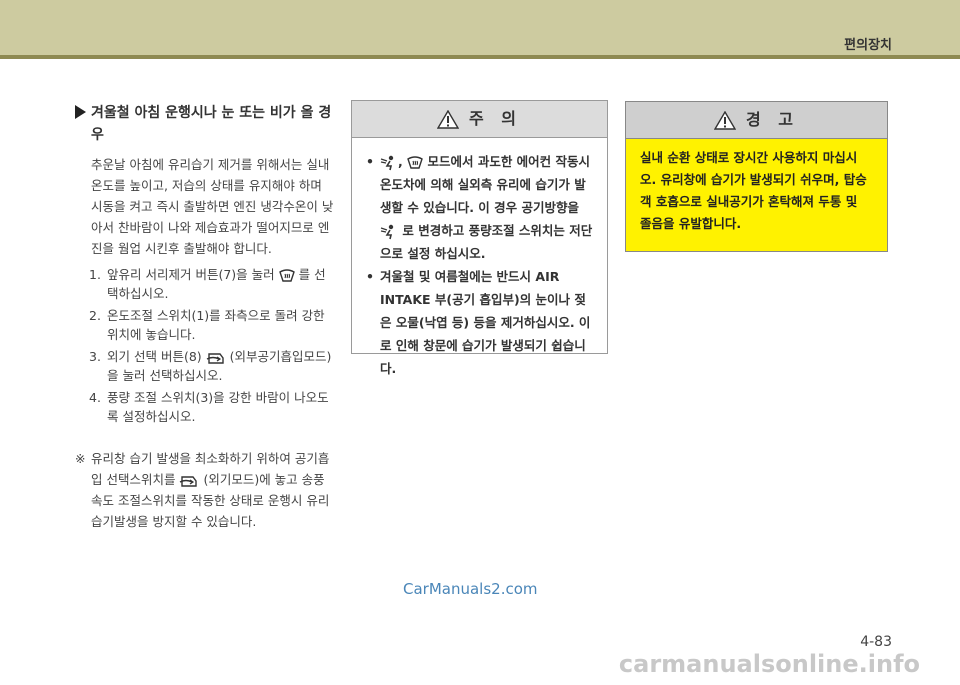  What do you see at coordinates (80, 112) in the screenshot?
I see `triangle-bullet-icon` at bounding box center [80, 112].